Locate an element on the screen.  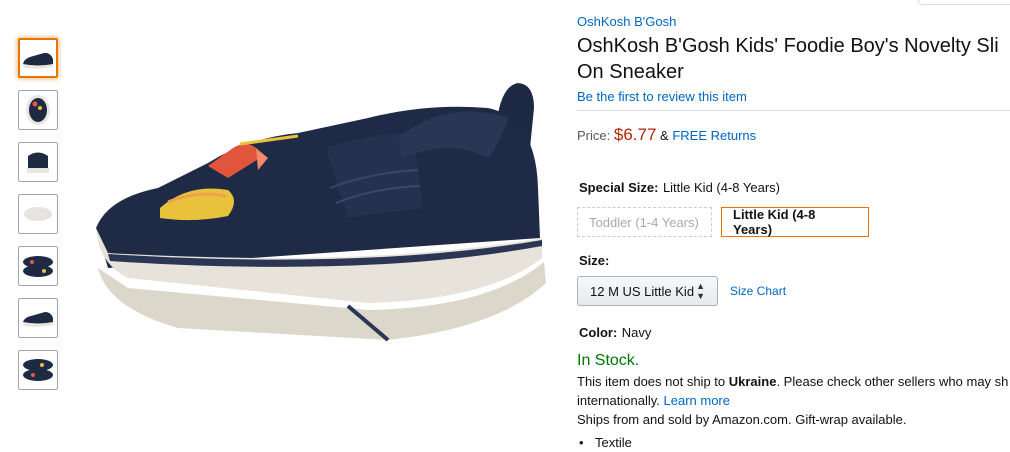
product-title-line2: On Sneaker is located at coordinates (630, 72).